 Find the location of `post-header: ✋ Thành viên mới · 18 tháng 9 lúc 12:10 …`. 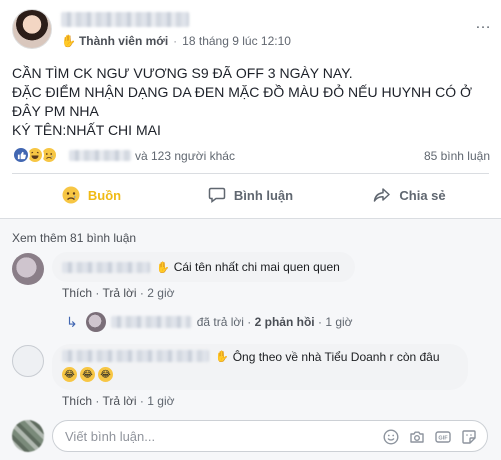

post-header: ✋ Thành viên mới · 18 tháng 9 lúc 12:10 … is located at coordinates (252, 31).